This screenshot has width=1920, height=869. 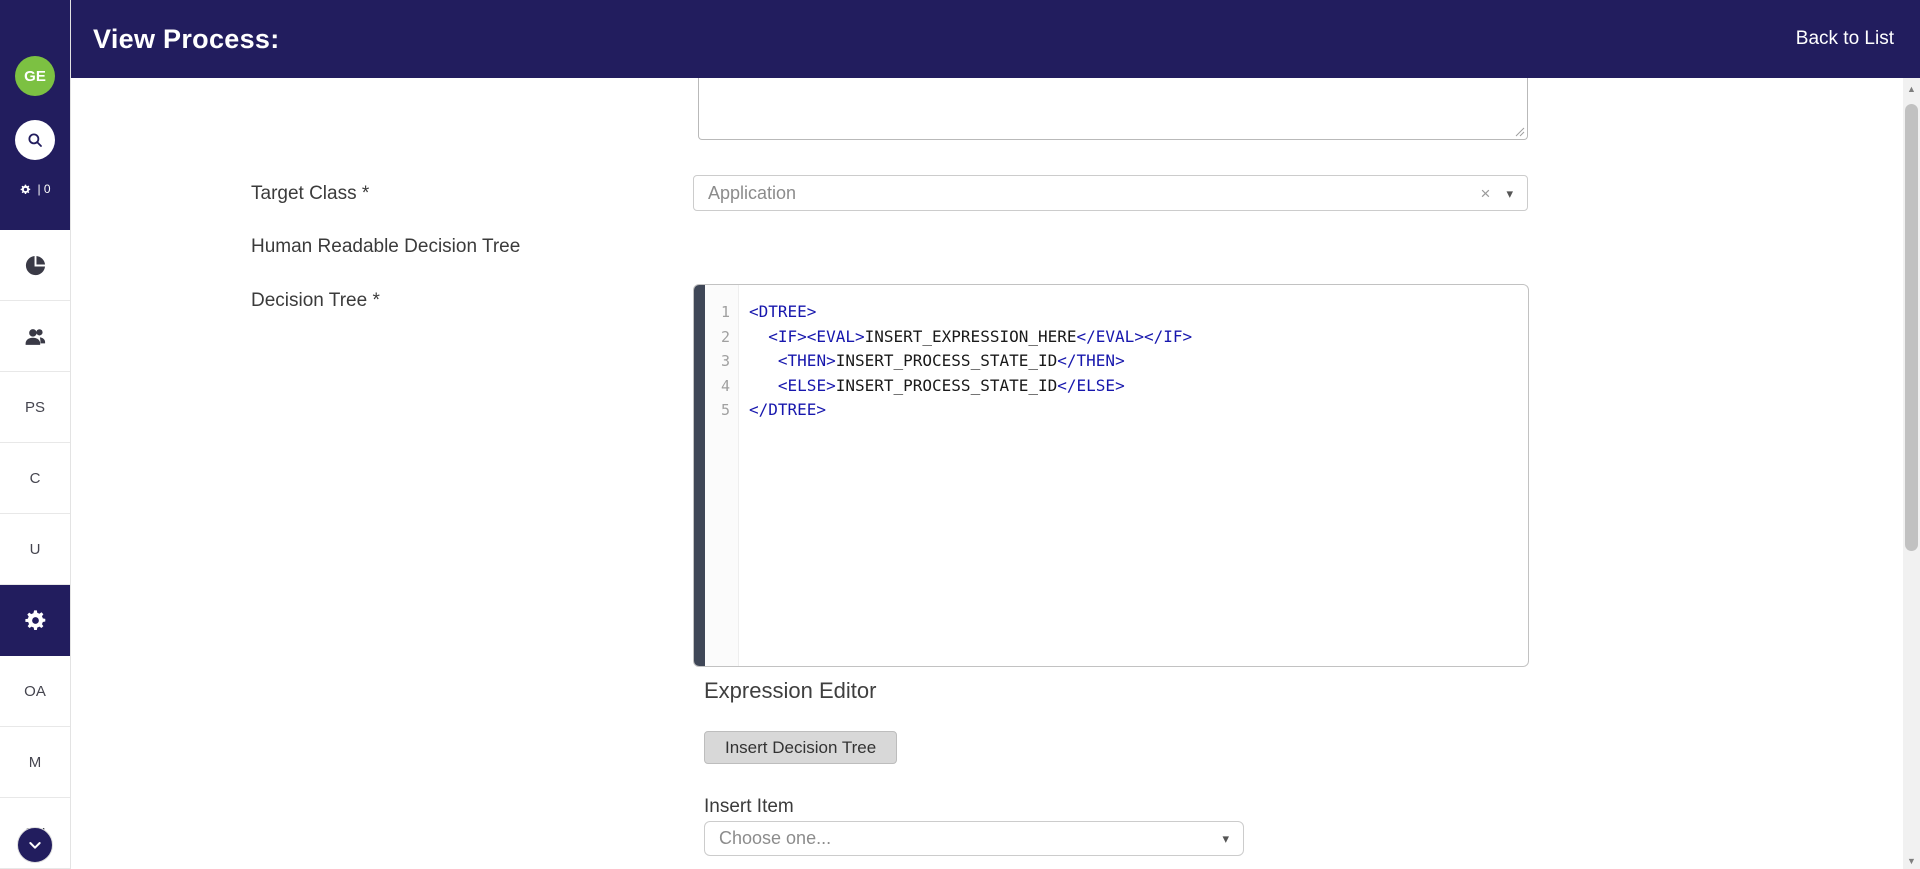 What do you see at coordinates (310, 193) in the screenshot?
I see `target-class-label: Target Class *` at bounding box center [310, 193].